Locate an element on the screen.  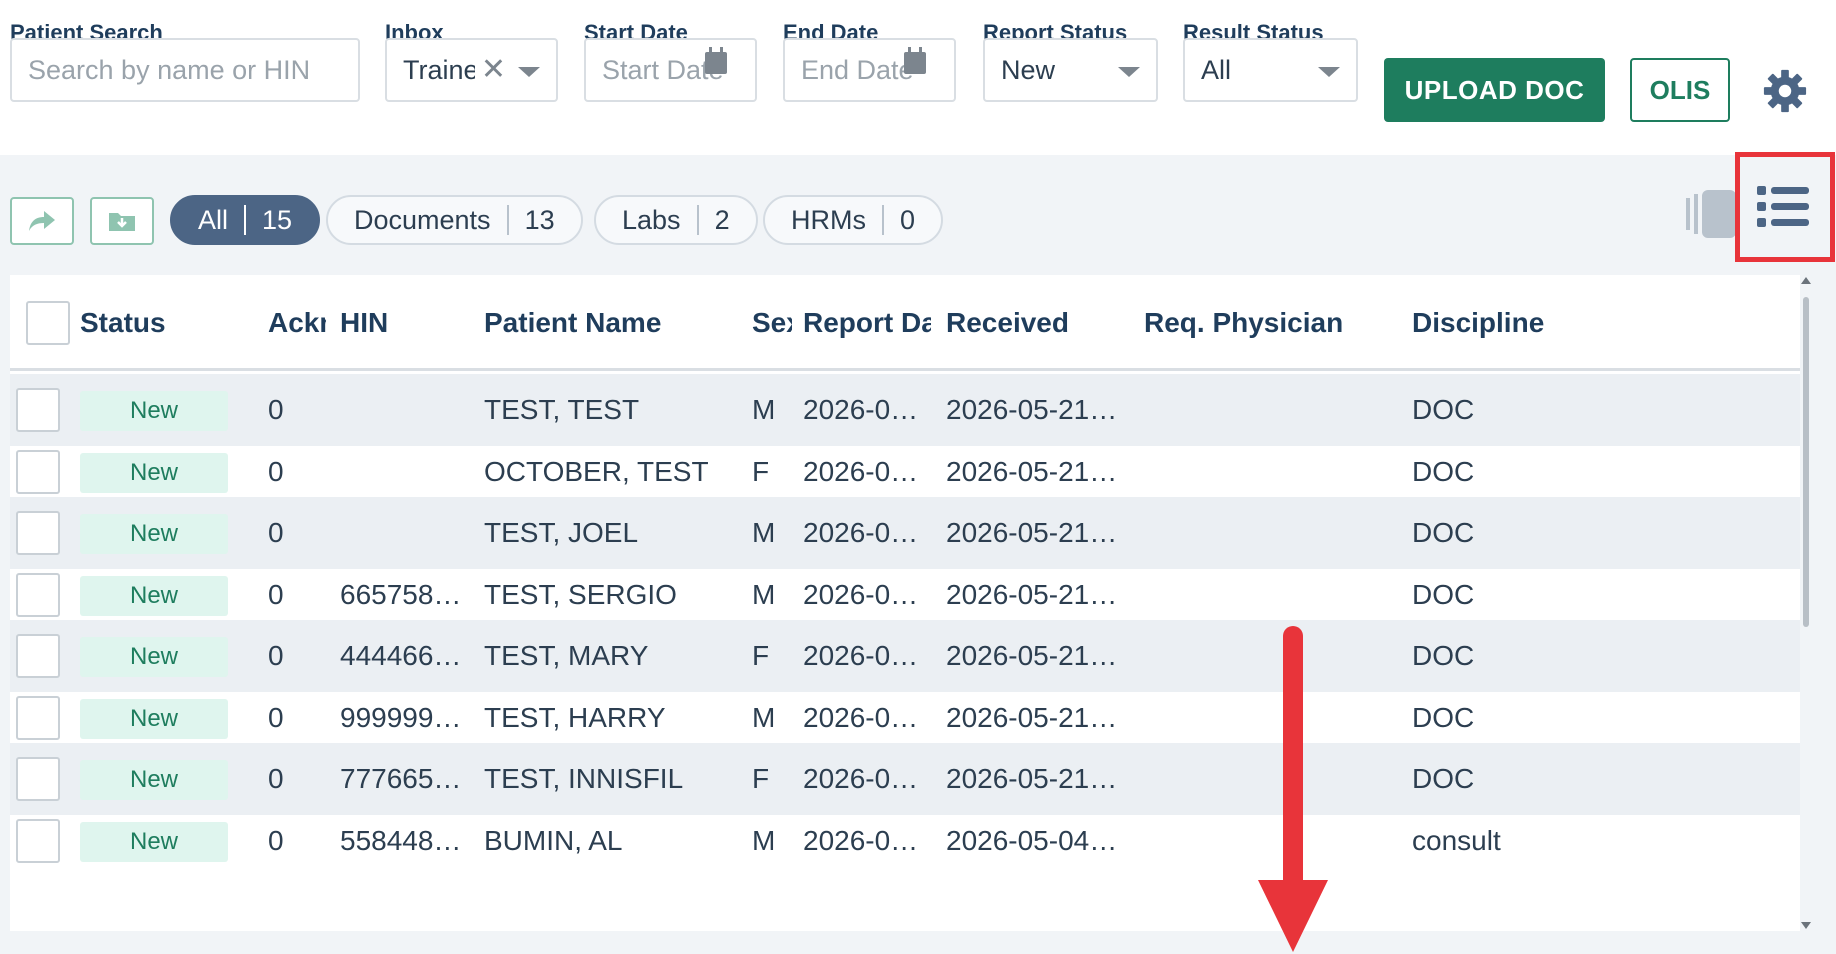
forward-button is located at coordinates (42, 221).